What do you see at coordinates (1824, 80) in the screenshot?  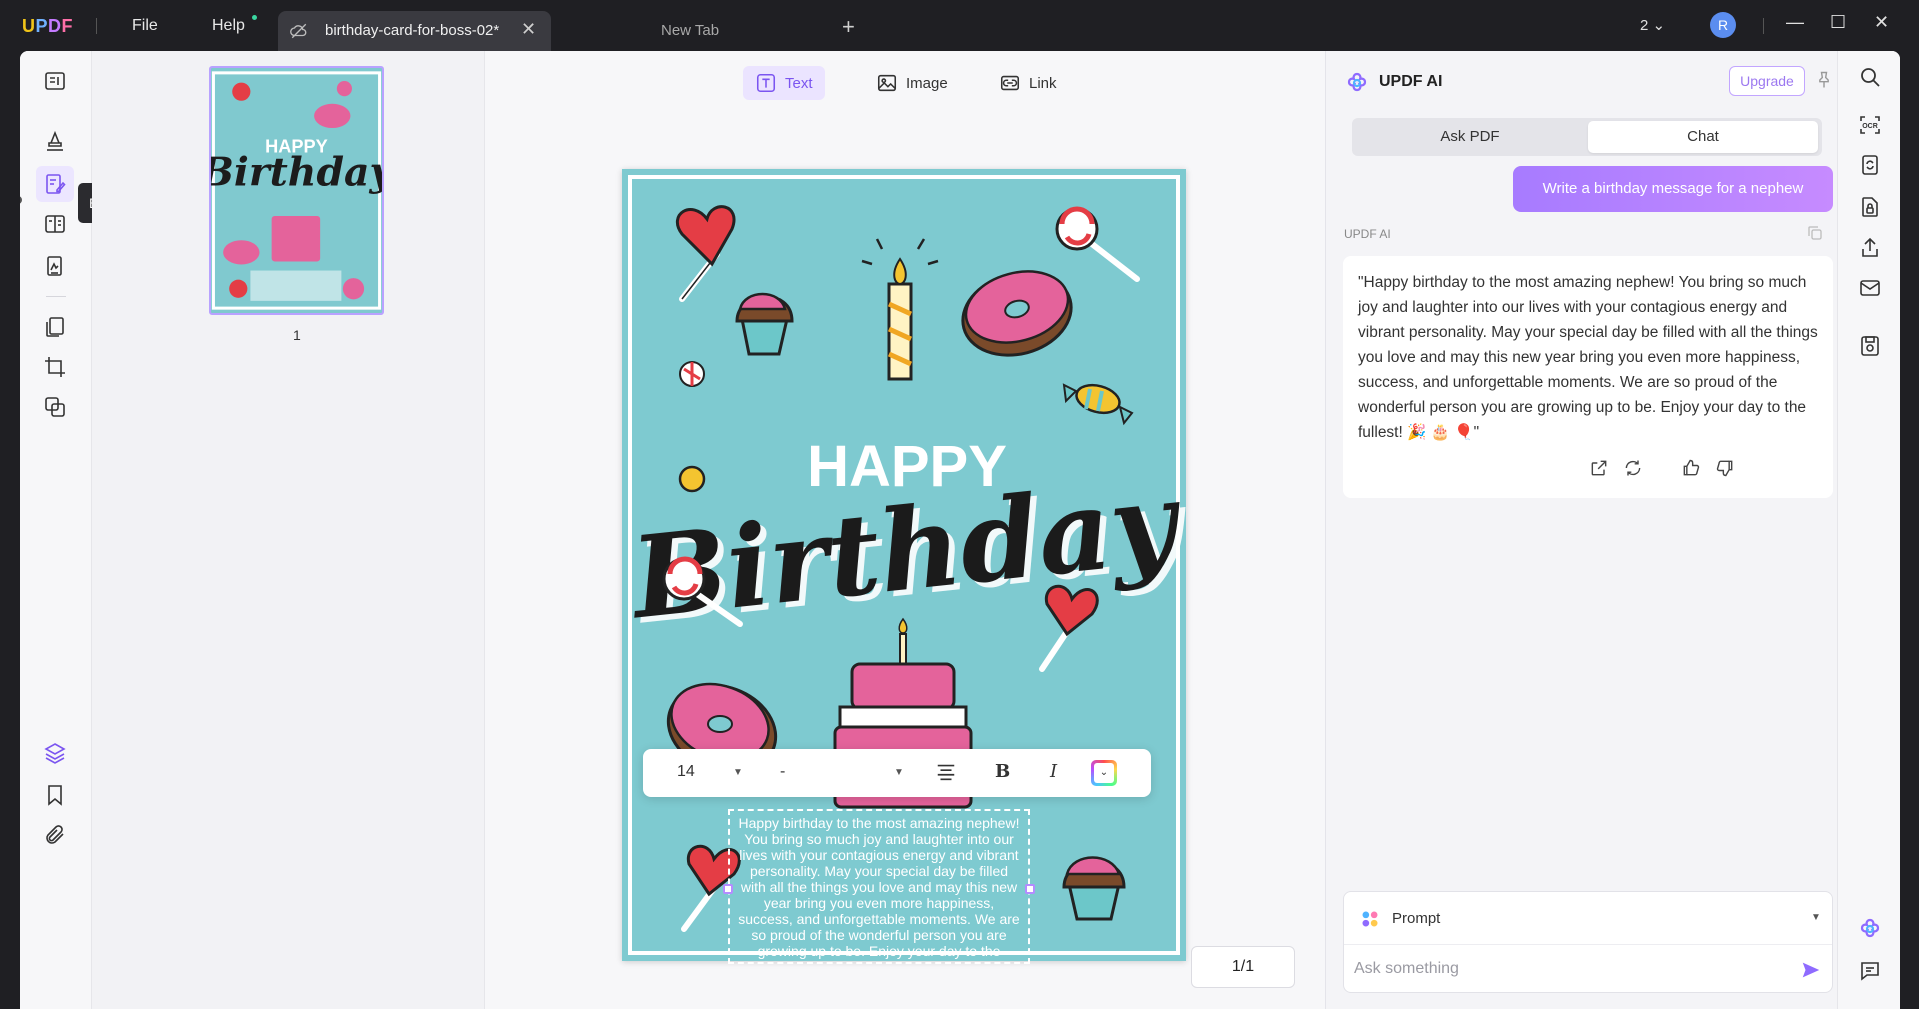 I see `pin-icon` at bounding box center [1824, 80].